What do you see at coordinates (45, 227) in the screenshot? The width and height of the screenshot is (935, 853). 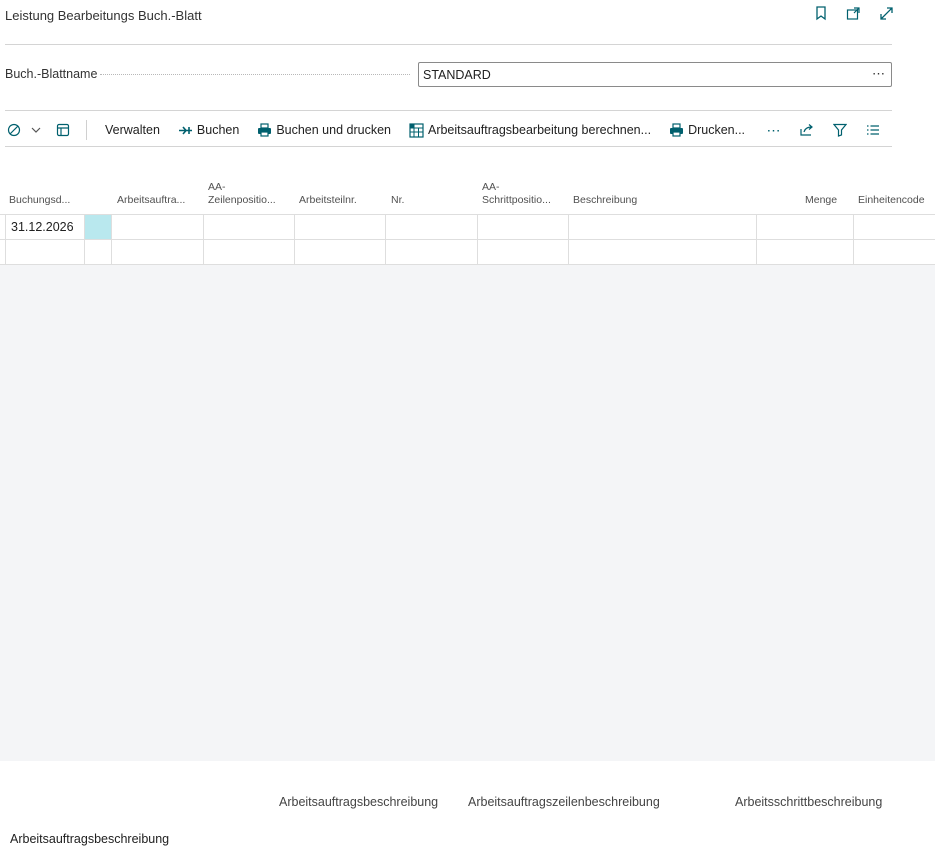 I see `cell-buchungsdatum: 31.12.2026` at bounding box center [45, 227].